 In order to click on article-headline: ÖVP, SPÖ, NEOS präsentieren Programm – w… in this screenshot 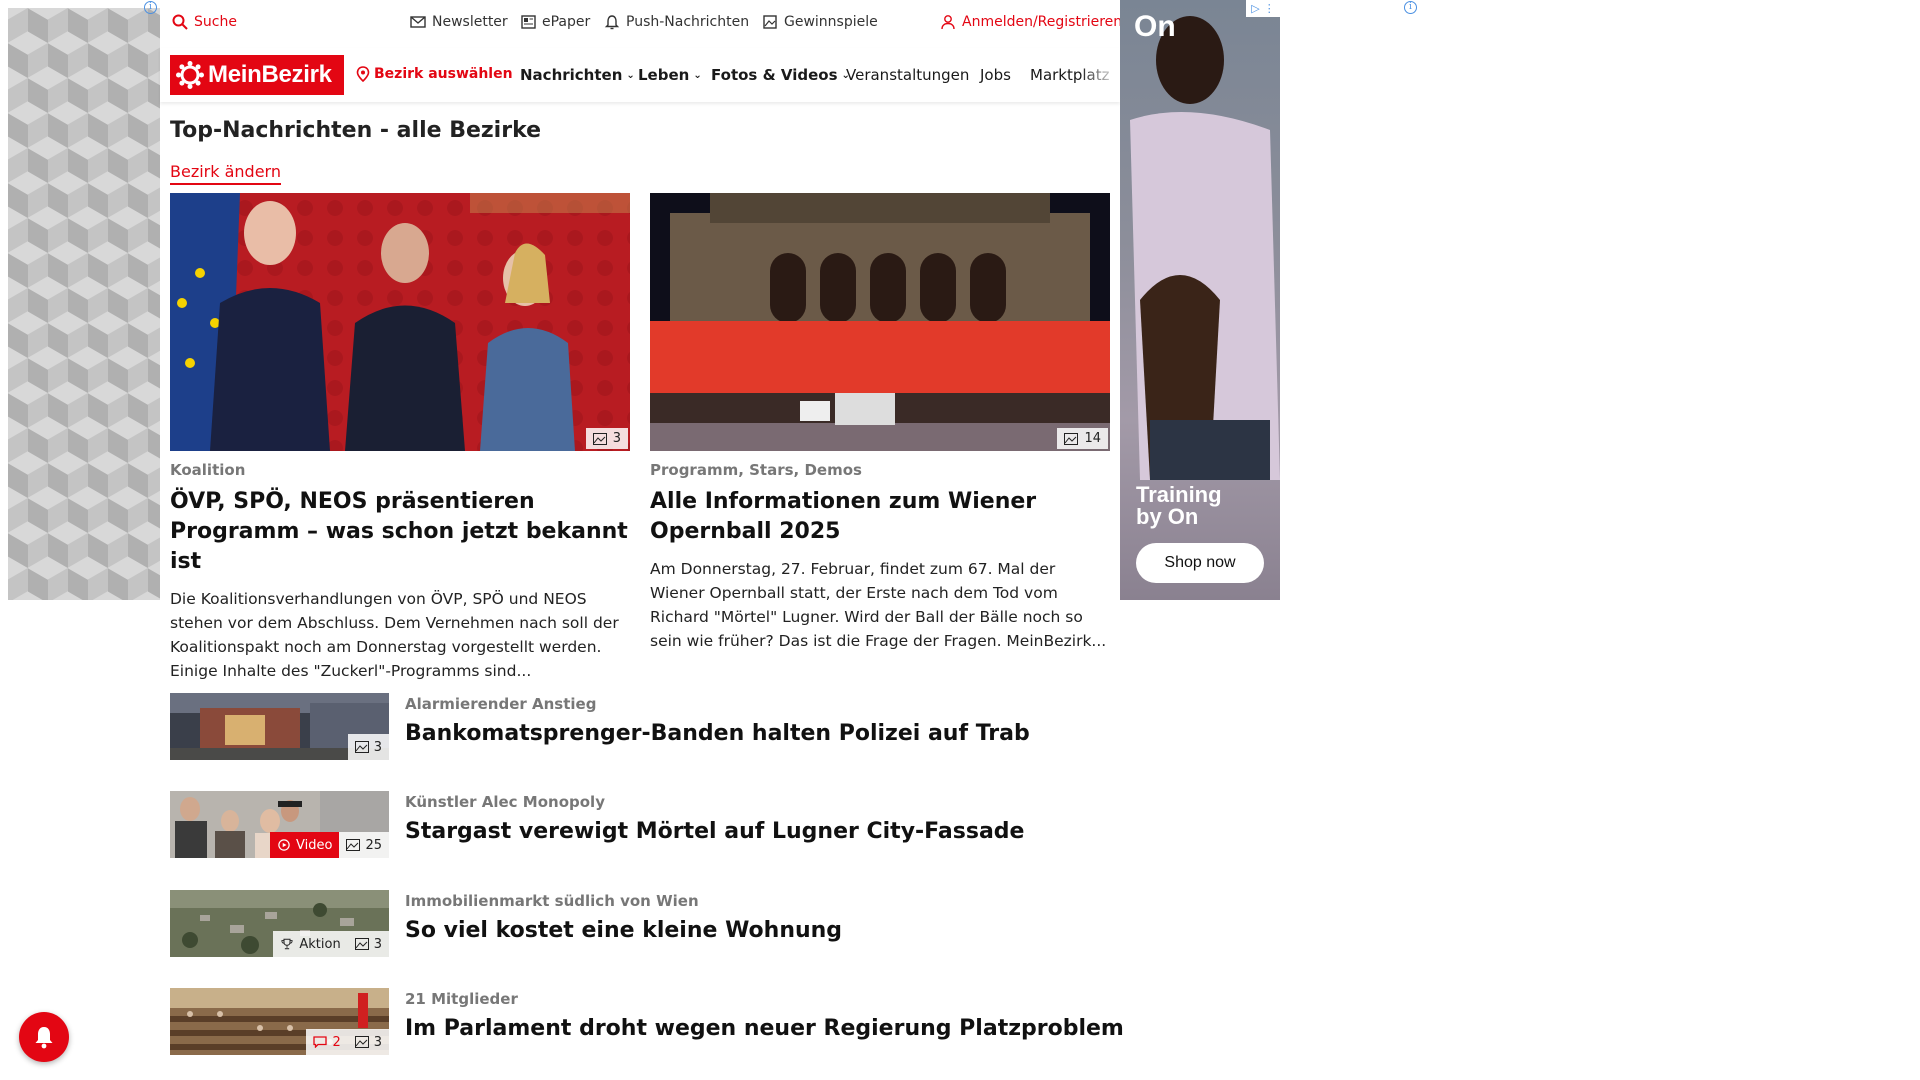, I will do `click(400, 532)`.